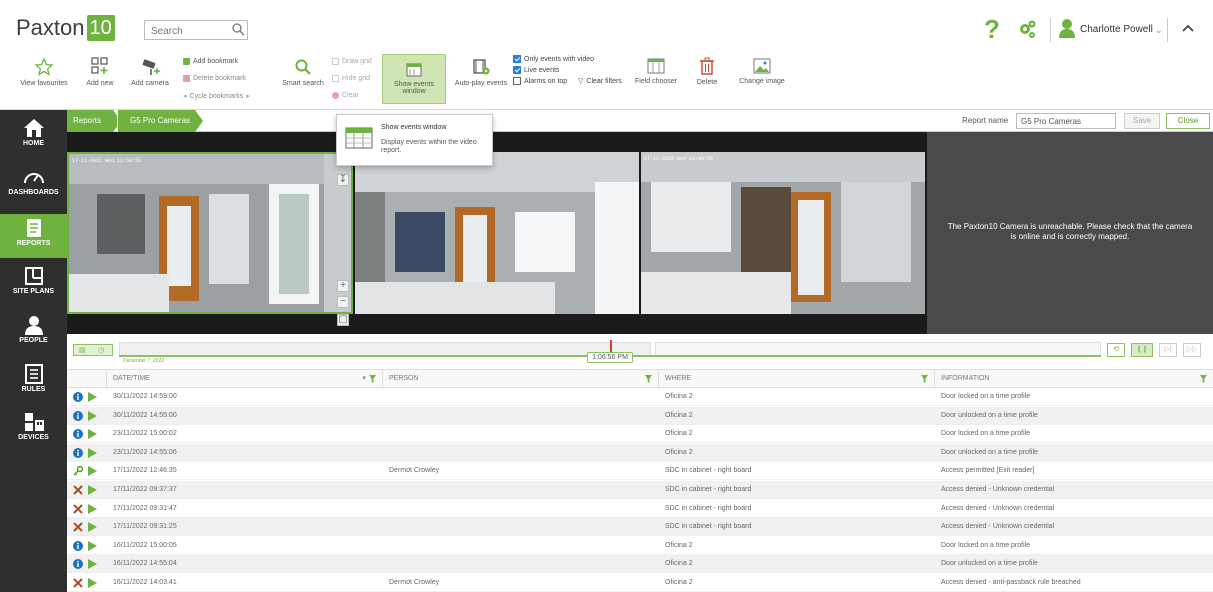 The image size is (1213, 592). What do you see at coordinates (303, 72) in the screenshot?
I see `smart-search-button: Smart search` at bounding box center [303, 72].